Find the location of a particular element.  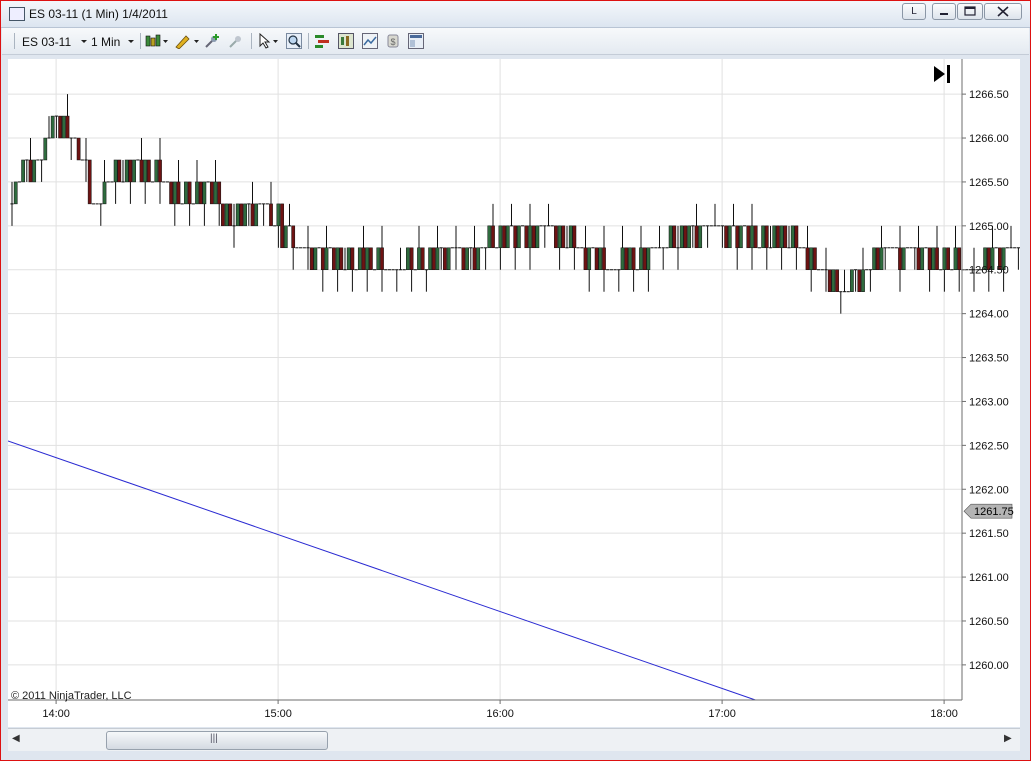

scroll-left-icon: ◀ is located at coordinates (16, 738).